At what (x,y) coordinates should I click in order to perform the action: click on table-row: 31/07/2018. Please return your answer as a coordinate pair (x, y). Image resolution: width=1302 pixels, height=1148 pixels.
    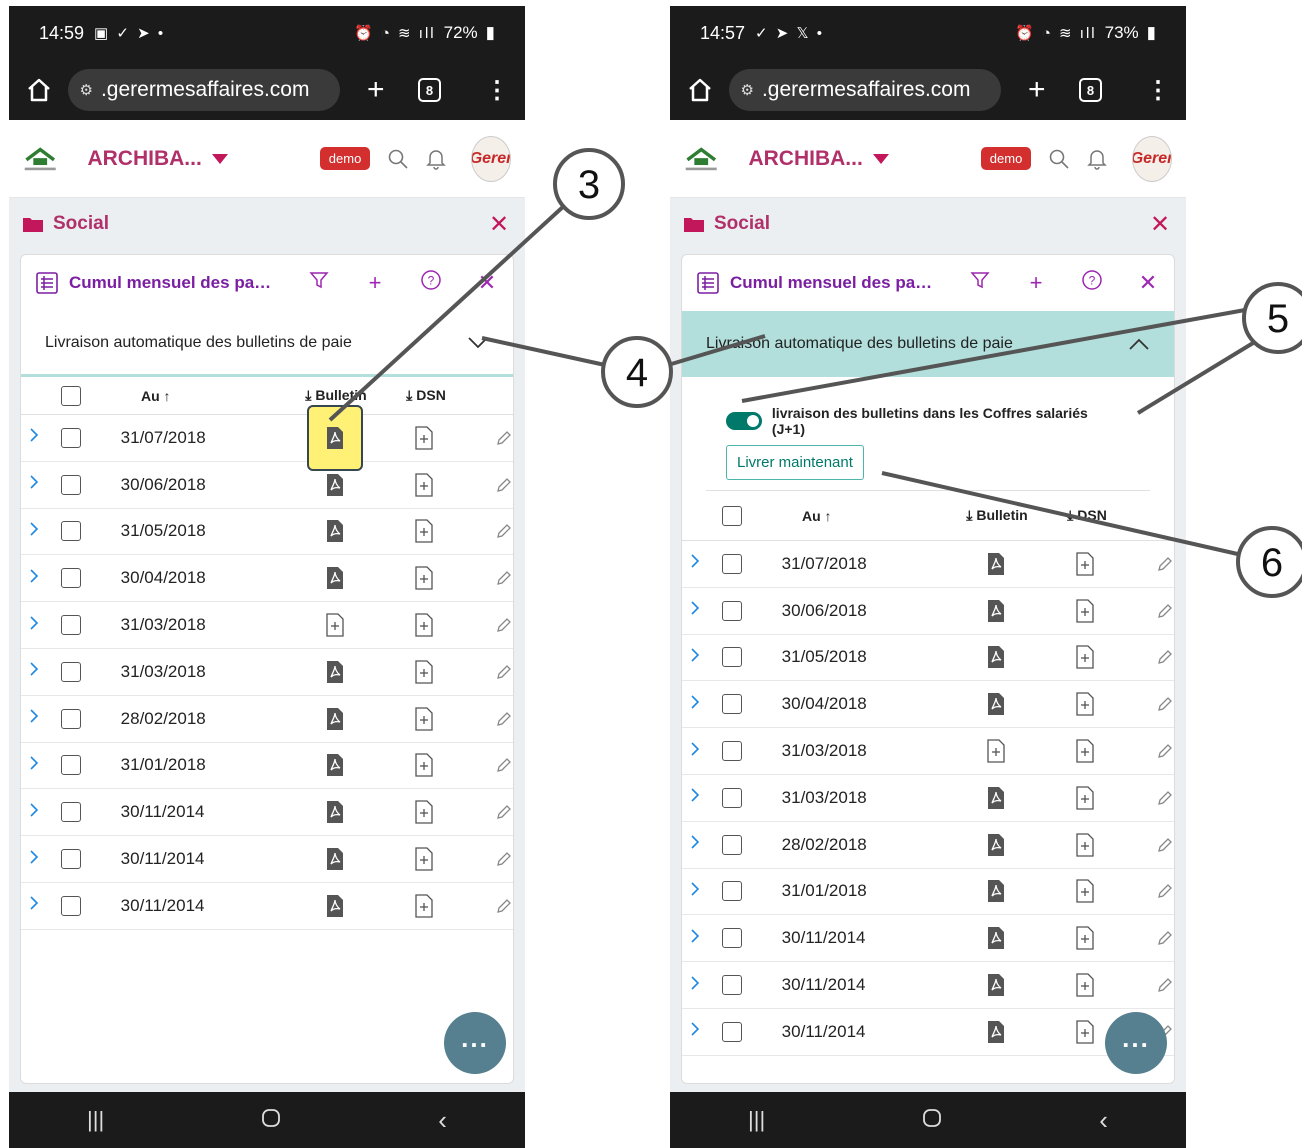
    Looking at the image, I should click on (928, 564).